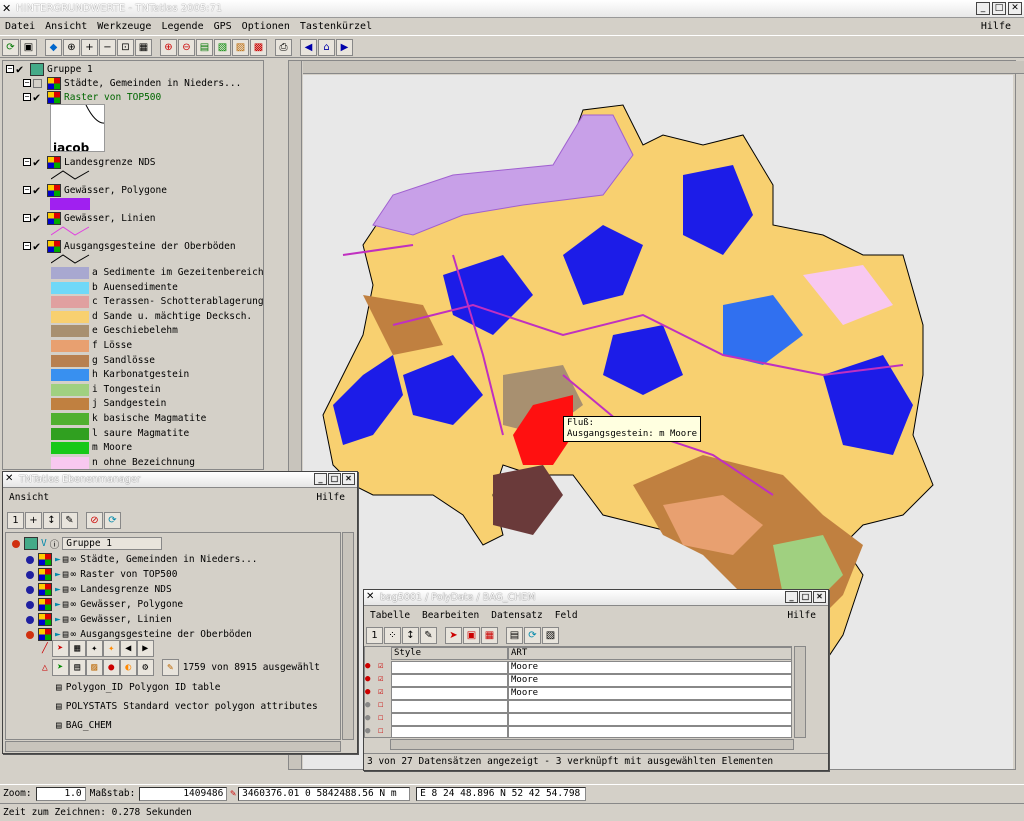  Describe the element at coordinates (77, 667) in the screenshot. I see `grid-icon: ▤` at that location.